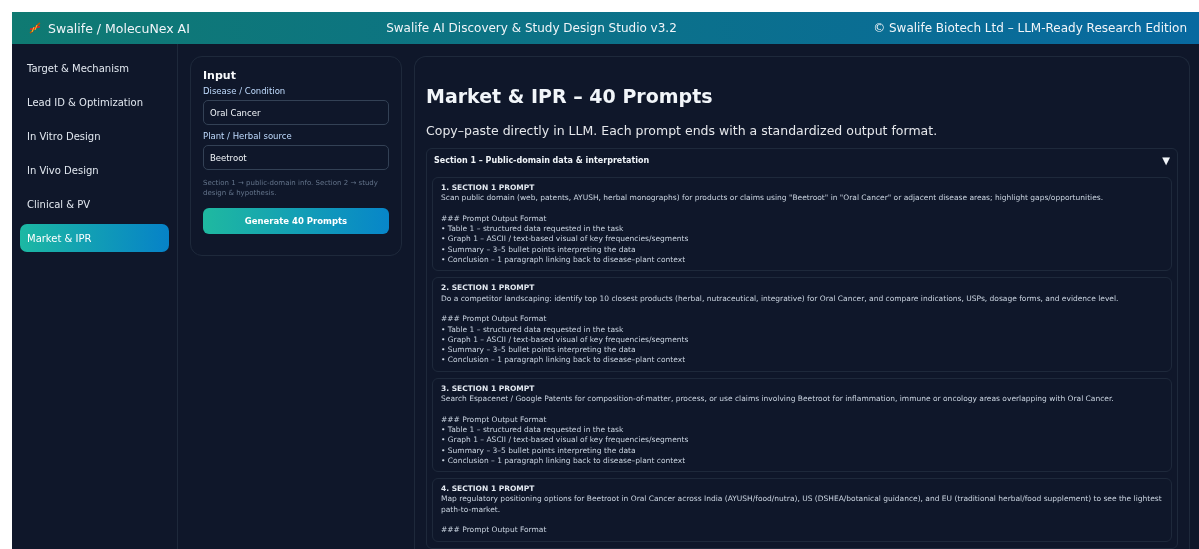 This screenshot has width=1199, height=549. I want to click on subtitle: Copy–paste directly in LLM. Each prompt ends with a standardized output format., so click(682, 130).